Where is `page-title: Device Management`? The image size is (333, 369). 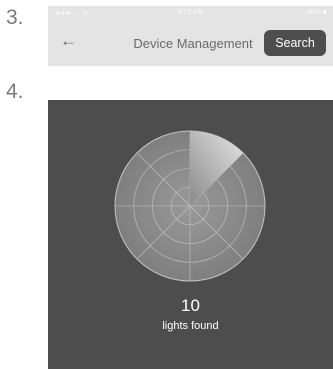
page-title: Device Management is located at coordinates (193, 43).